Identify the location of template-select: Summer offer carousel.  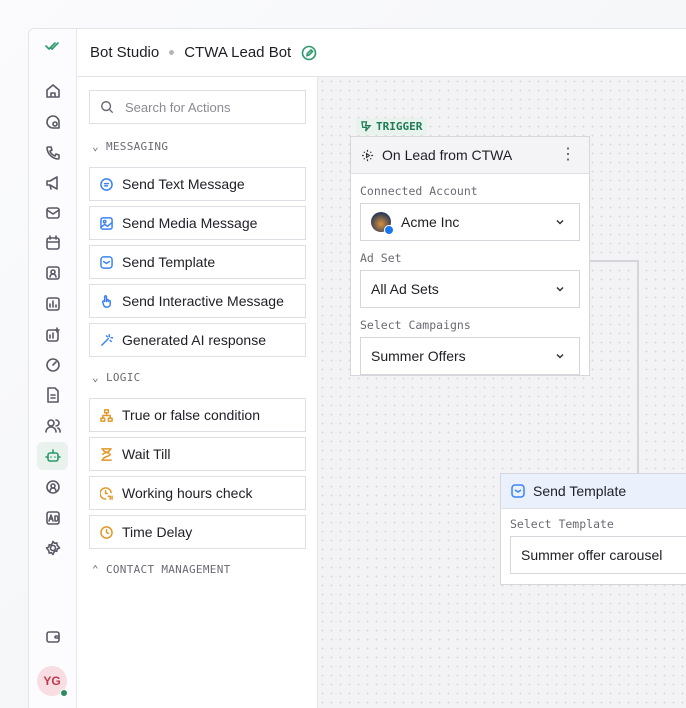
(598, 555).